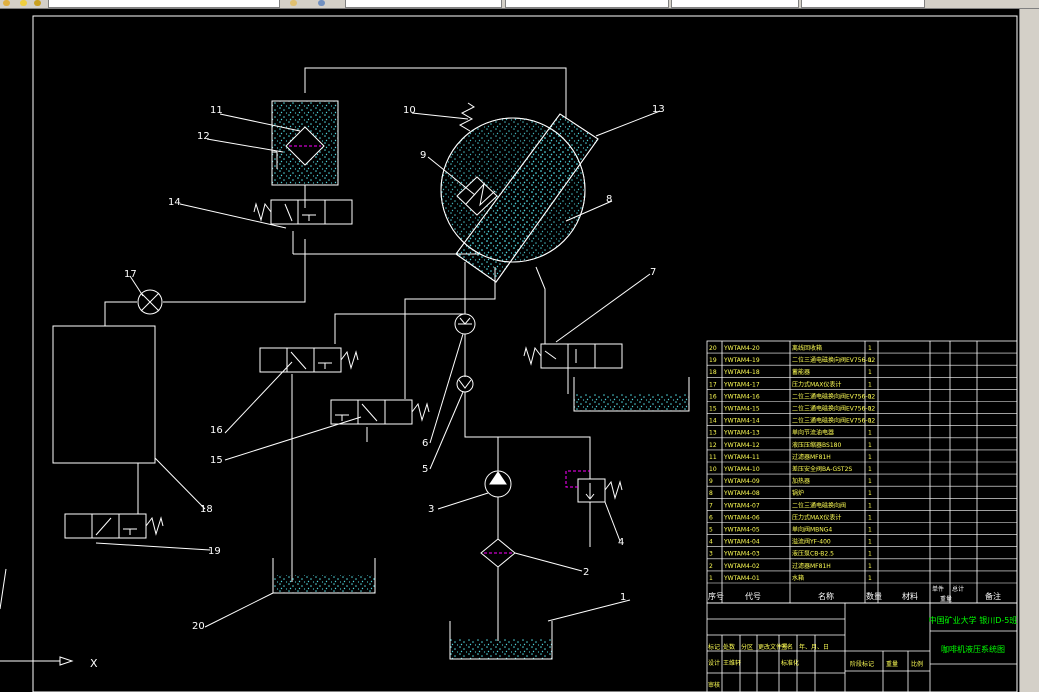 This screenshot has height=692, width=1039. What do you see at coordinates (519, 198) in the screenshot?
I see `boiler-tank` at bounding box center [519, 198].